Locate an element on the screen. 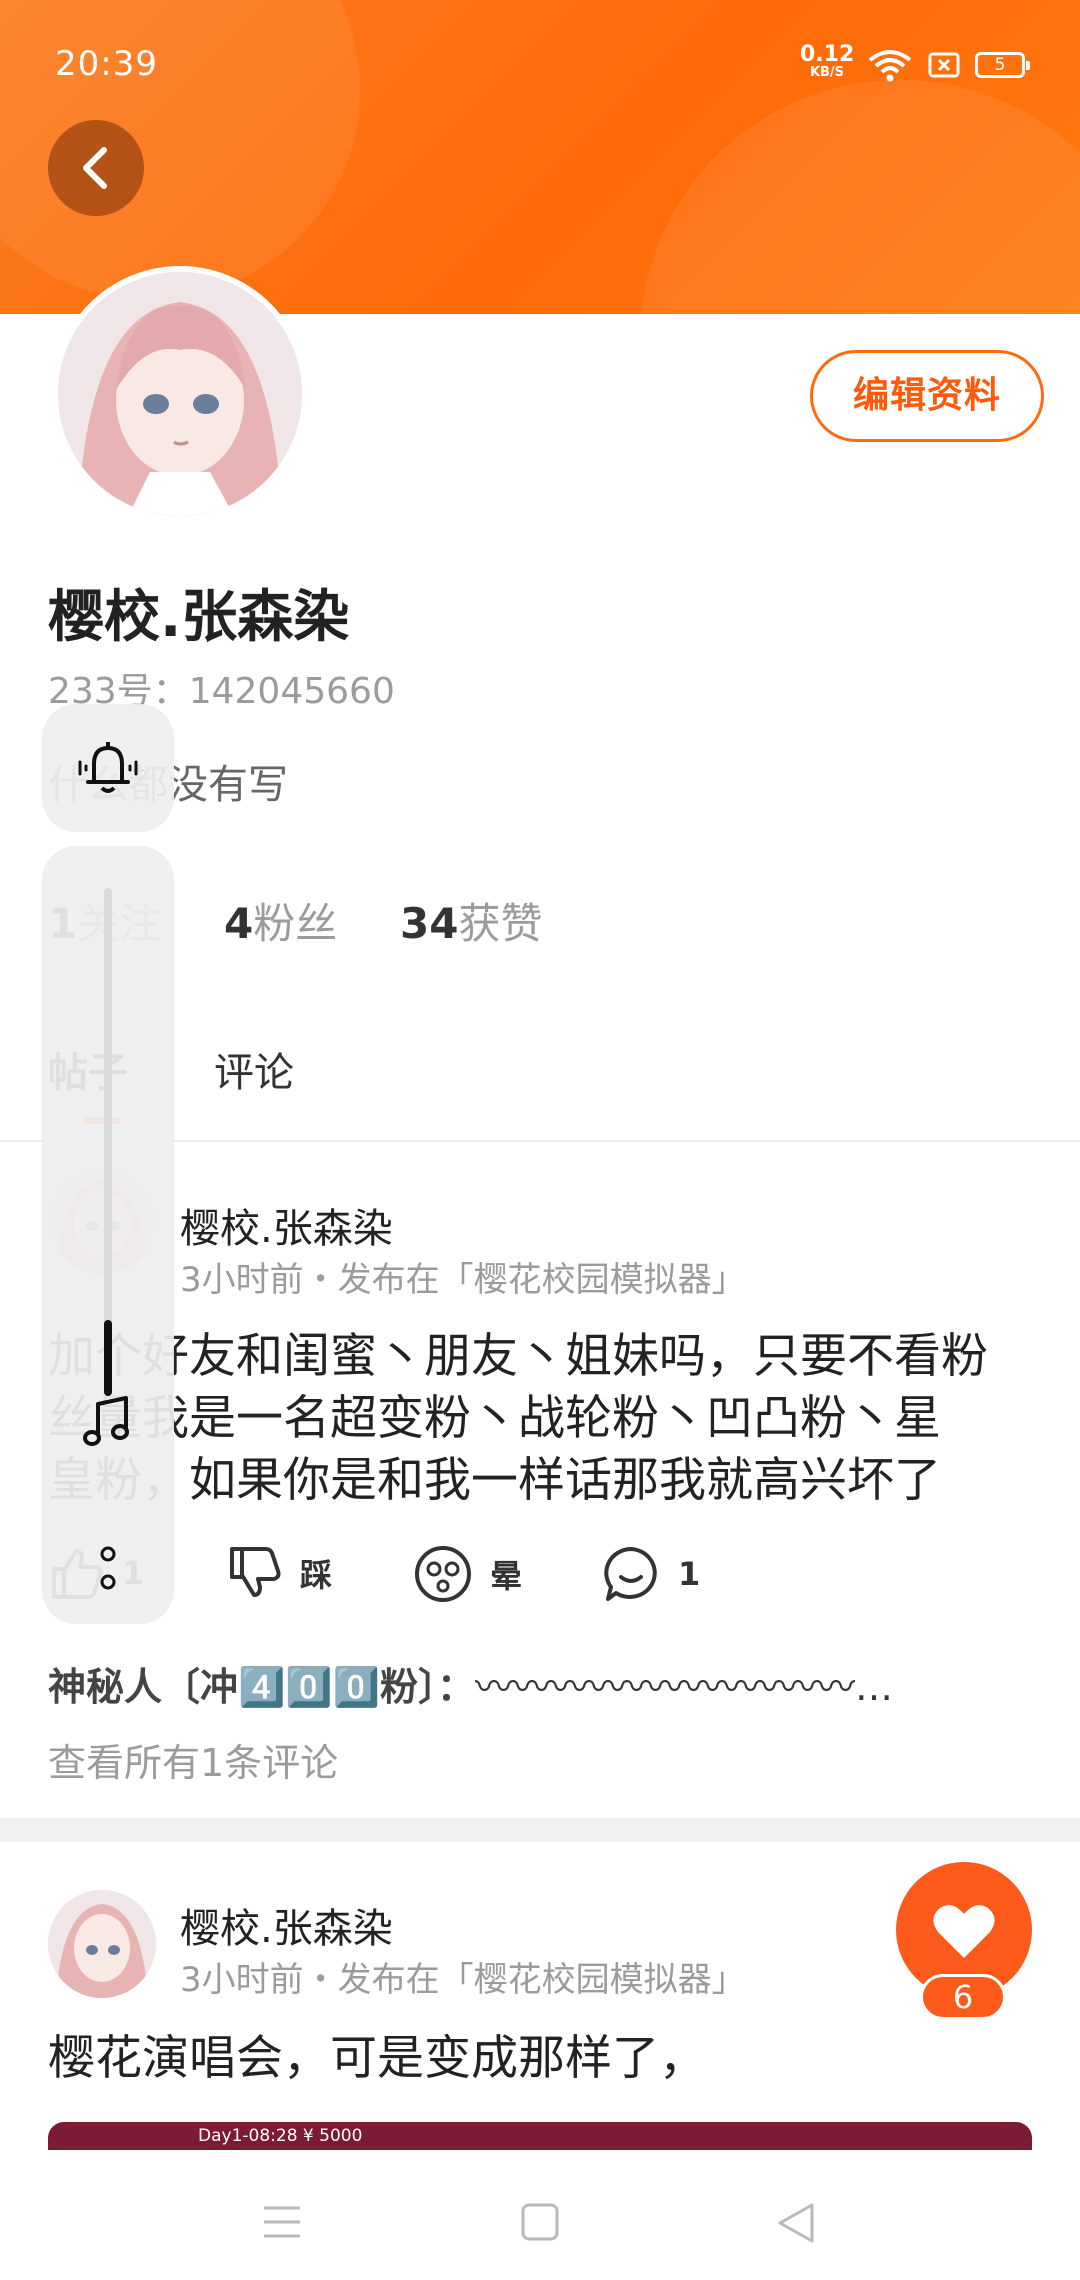 The width and height of the screenshot is (1080, 2280). profile-name: 樱校.张森染 is located at coordinates (199, 617).